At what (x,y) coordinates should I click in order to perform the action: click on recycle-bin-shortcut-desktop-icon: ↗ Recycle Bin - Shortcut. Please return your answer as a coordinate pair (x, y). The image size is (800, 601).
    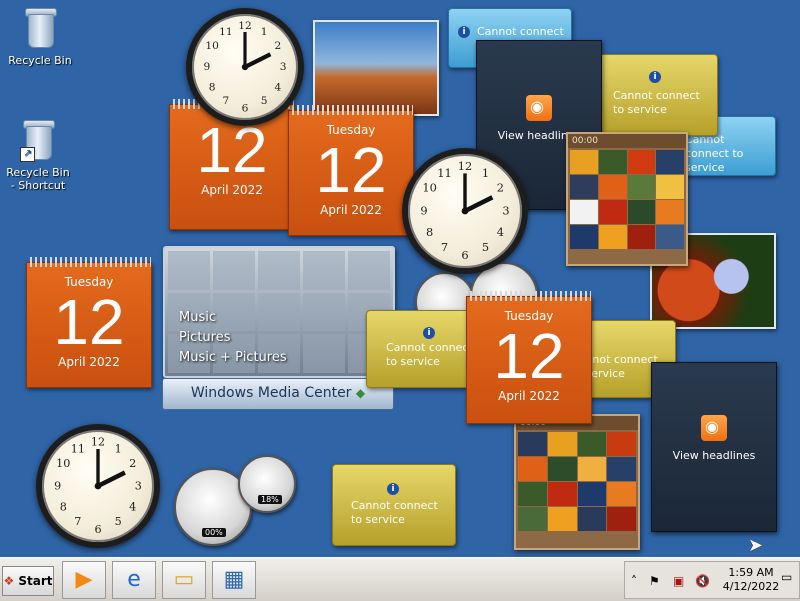
    Looking at the image, I should click on (38, 155).